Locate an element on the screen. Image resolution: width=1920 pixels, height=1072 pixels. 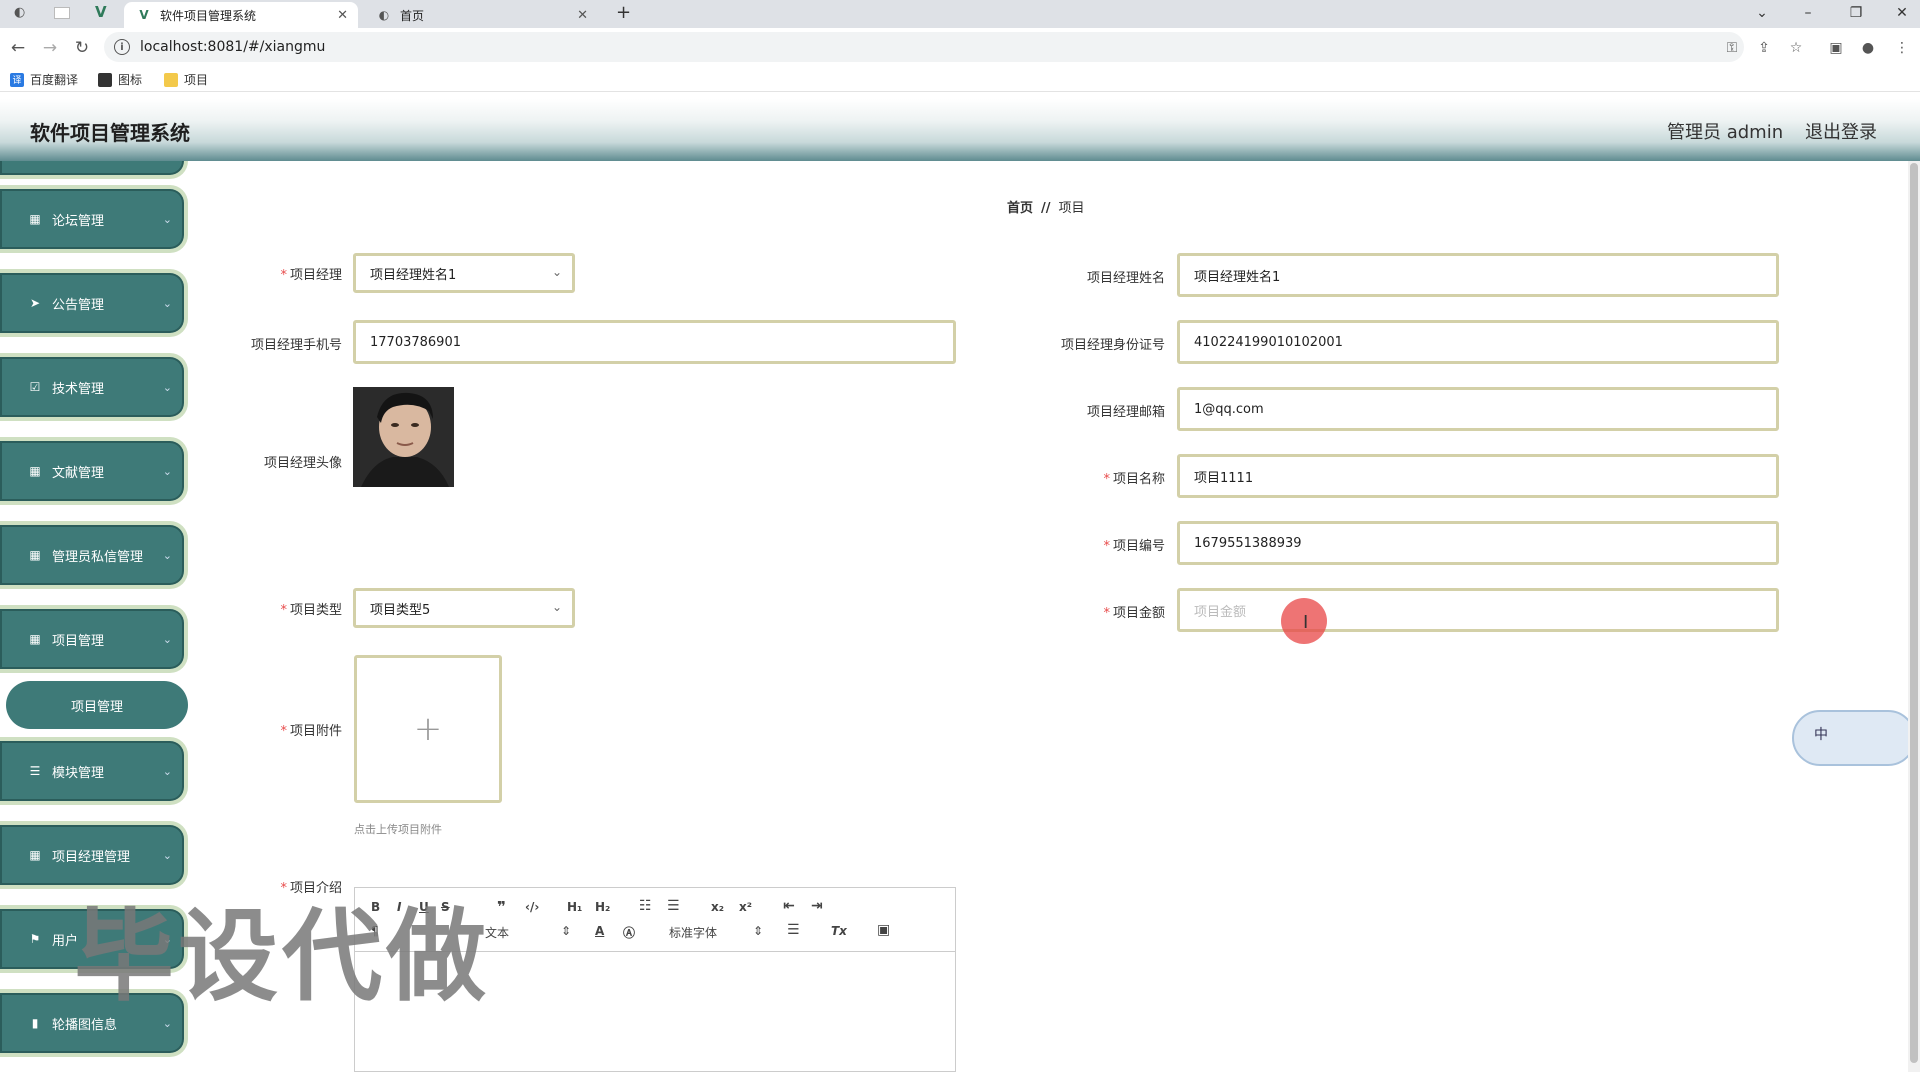
breadcrumb: 首页 // 项目 is located at coordinates (1046, 206).